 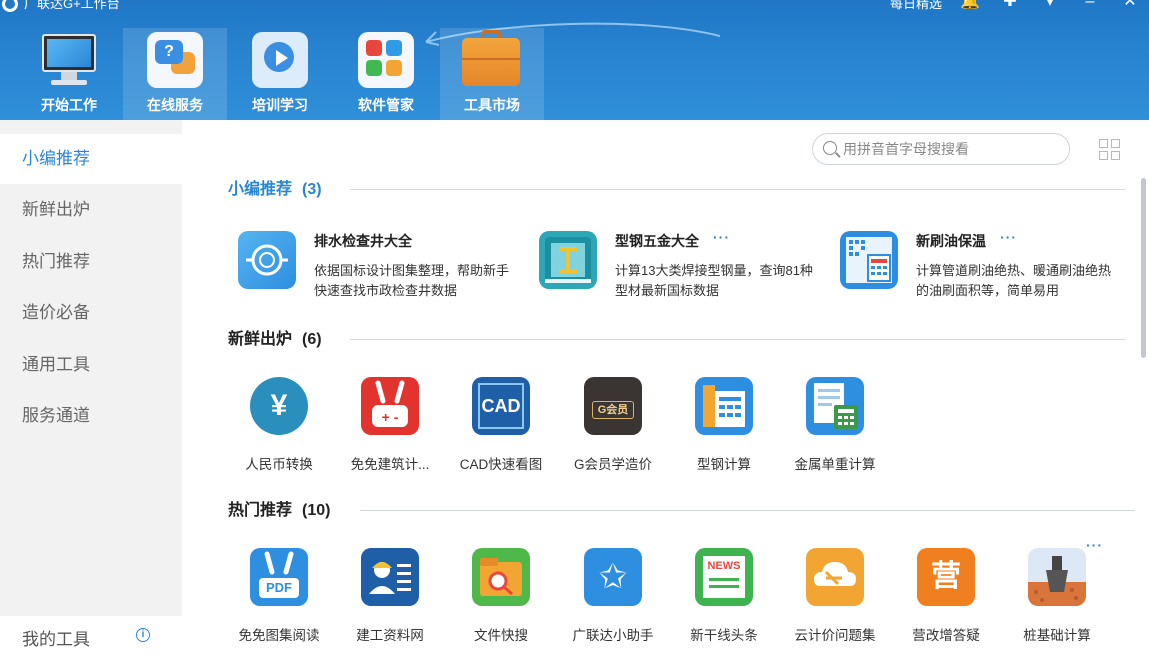 What do you see at coordinates (946, 635) in the screenshot?
I see `tool-label: 营改增答疑` at bounding box center [946, 635].